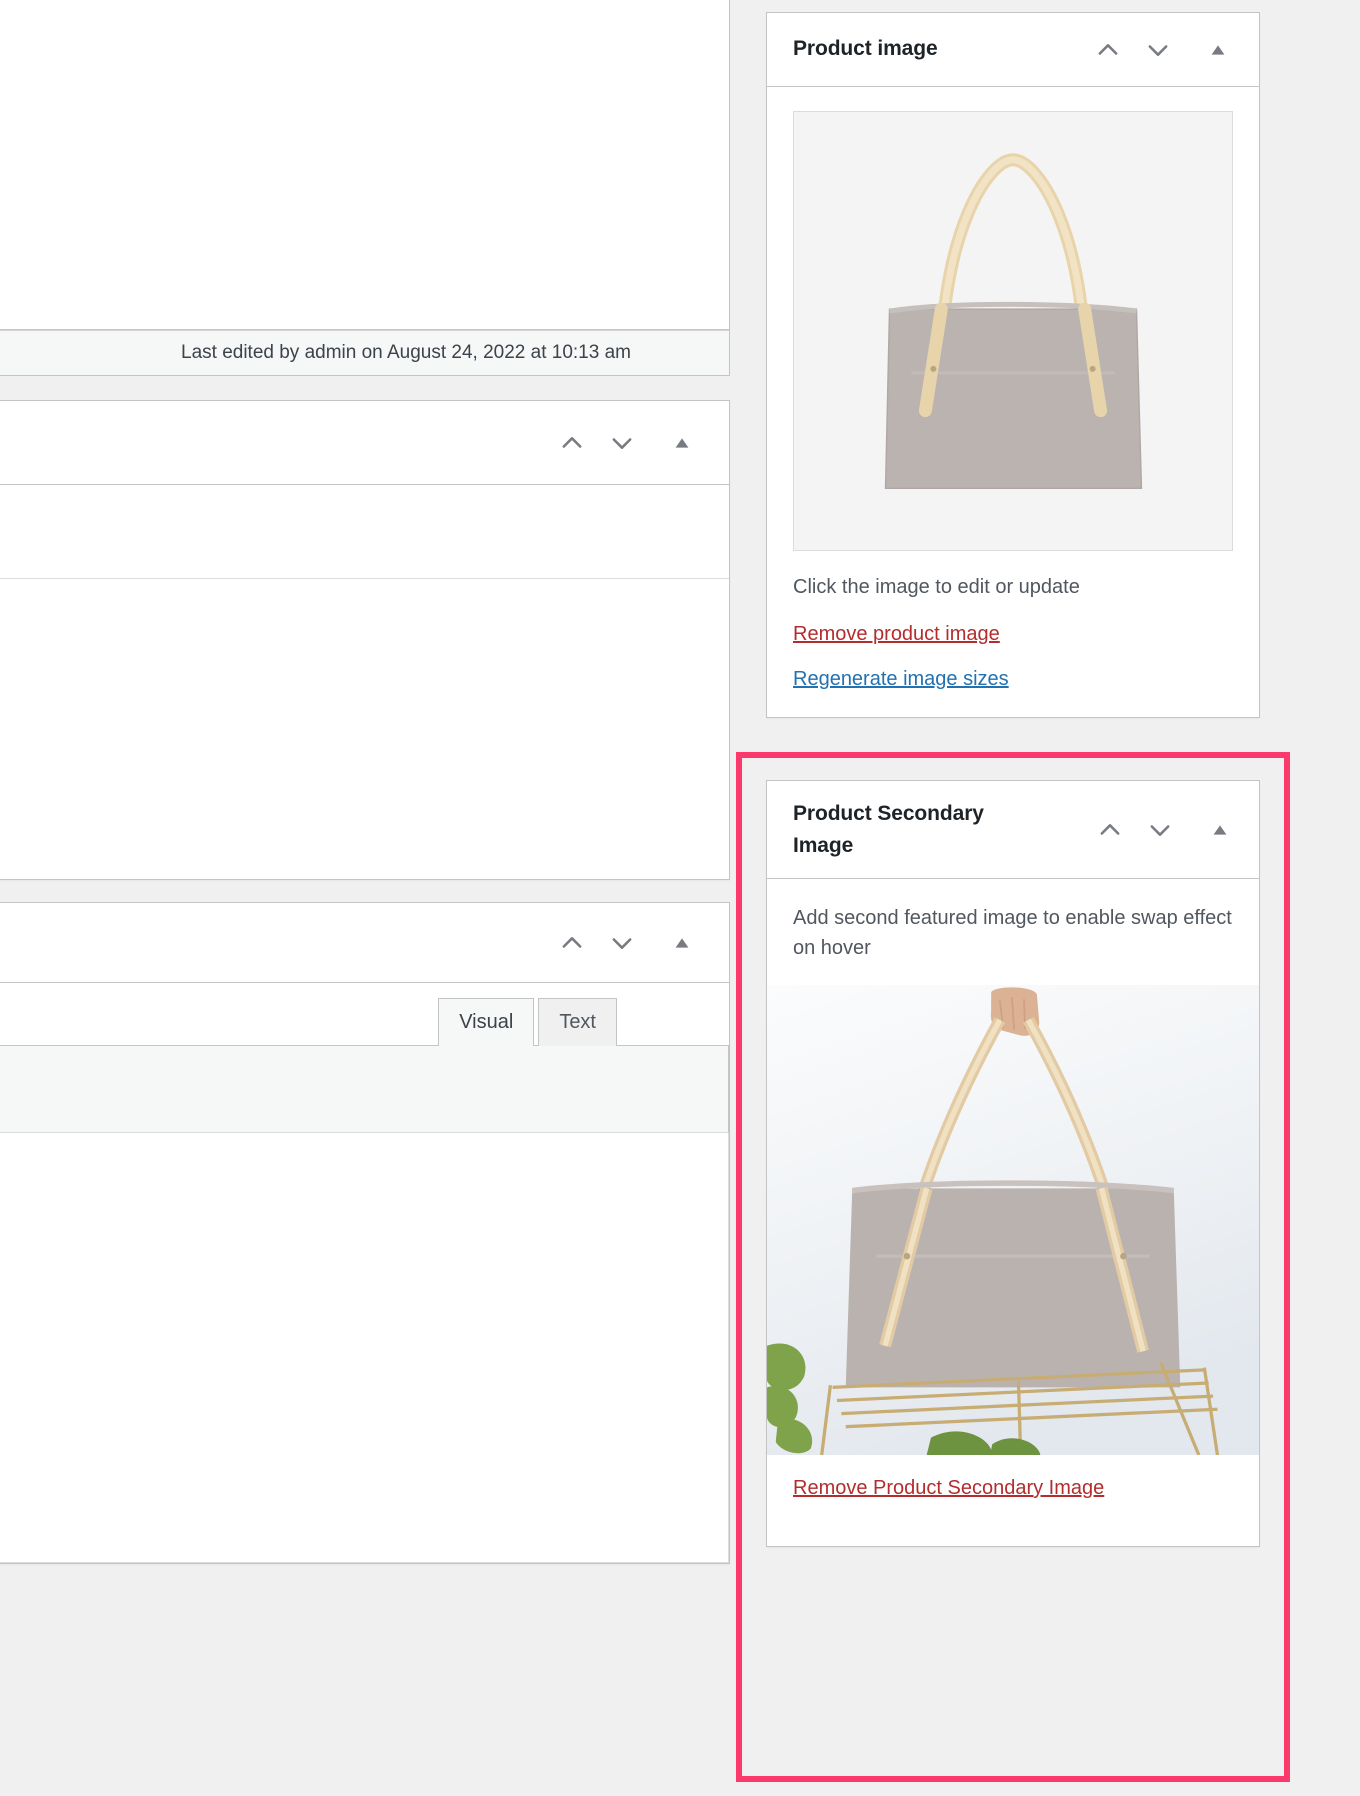 Image resolution: width=1360 pixels, height=1796 pixels. I want to click on panel-row-large, so click(364, 729).